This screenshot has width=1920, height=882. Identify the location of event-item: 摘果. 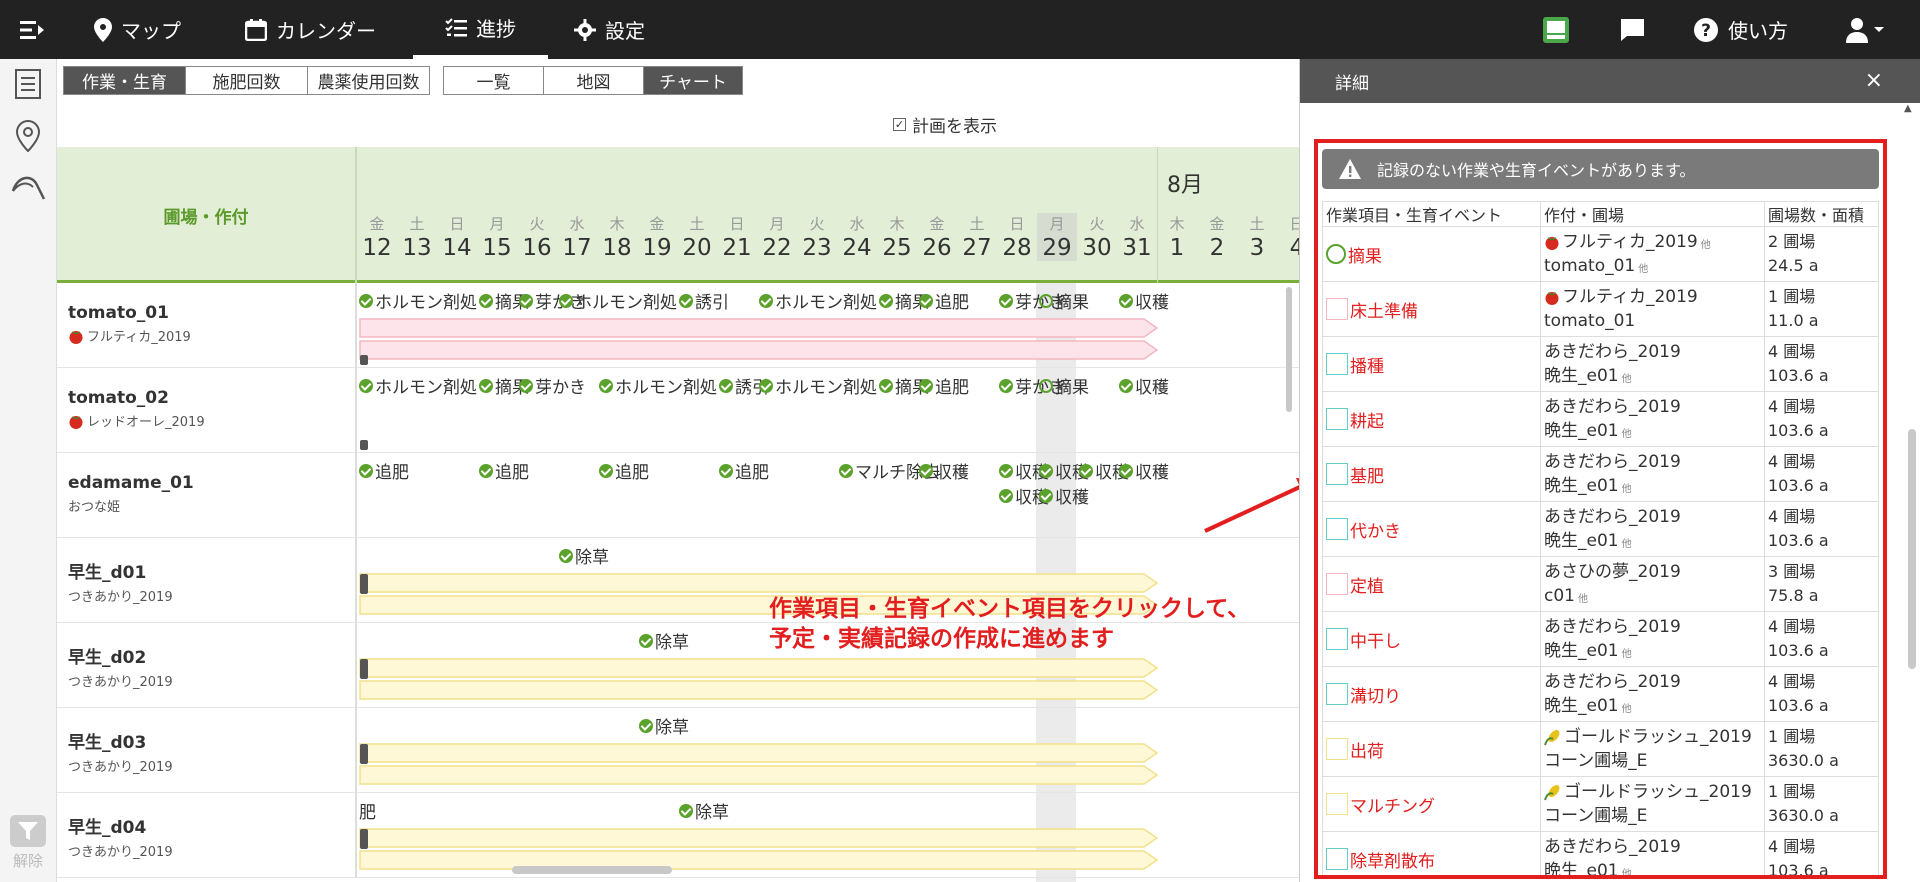
(1431, 254).